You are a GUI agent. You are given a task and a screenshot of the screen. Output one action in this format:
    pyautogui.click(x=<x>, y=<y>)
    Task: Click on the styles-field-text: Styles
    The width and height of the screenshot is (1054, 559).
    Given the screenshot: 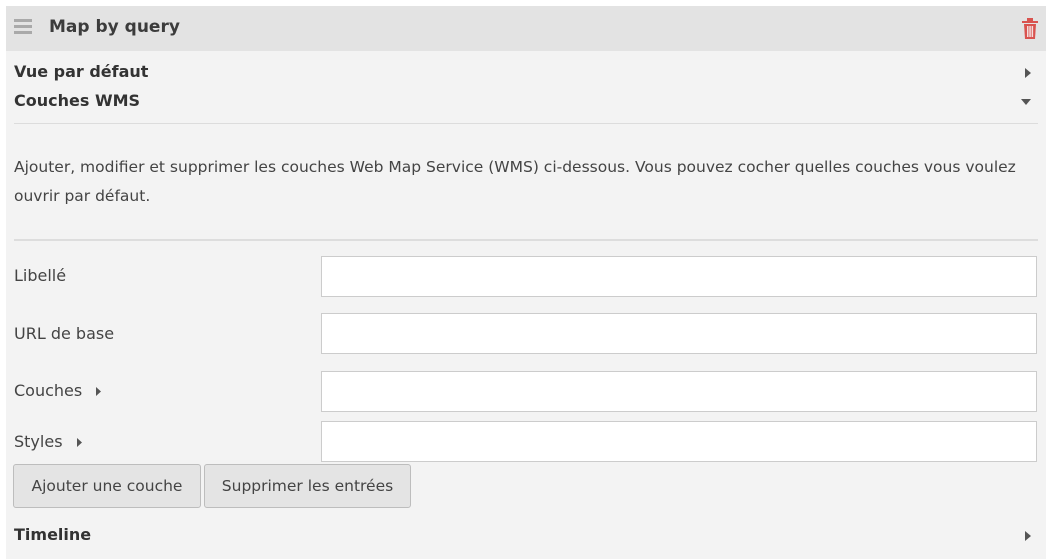 What is the action you would take?
    pyautogui.click(x=38, y=441)
    